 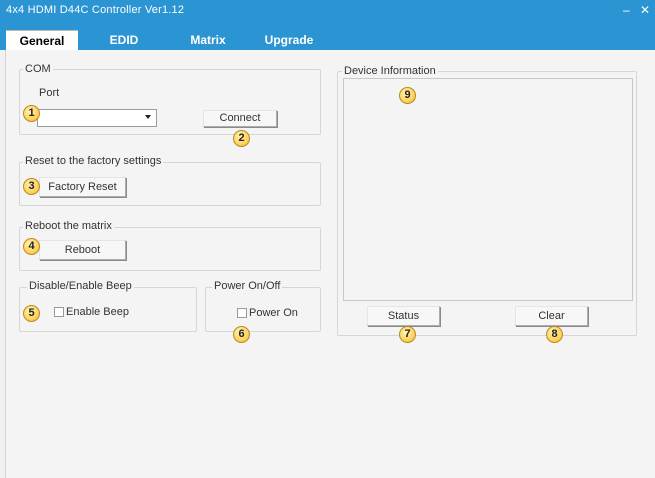 What do you see at coordinates (95, 10) in the screenshot?
I see `window-title: 4x4 HDMI D44C Controller Ver1.12` at bounding box center [95, 10].